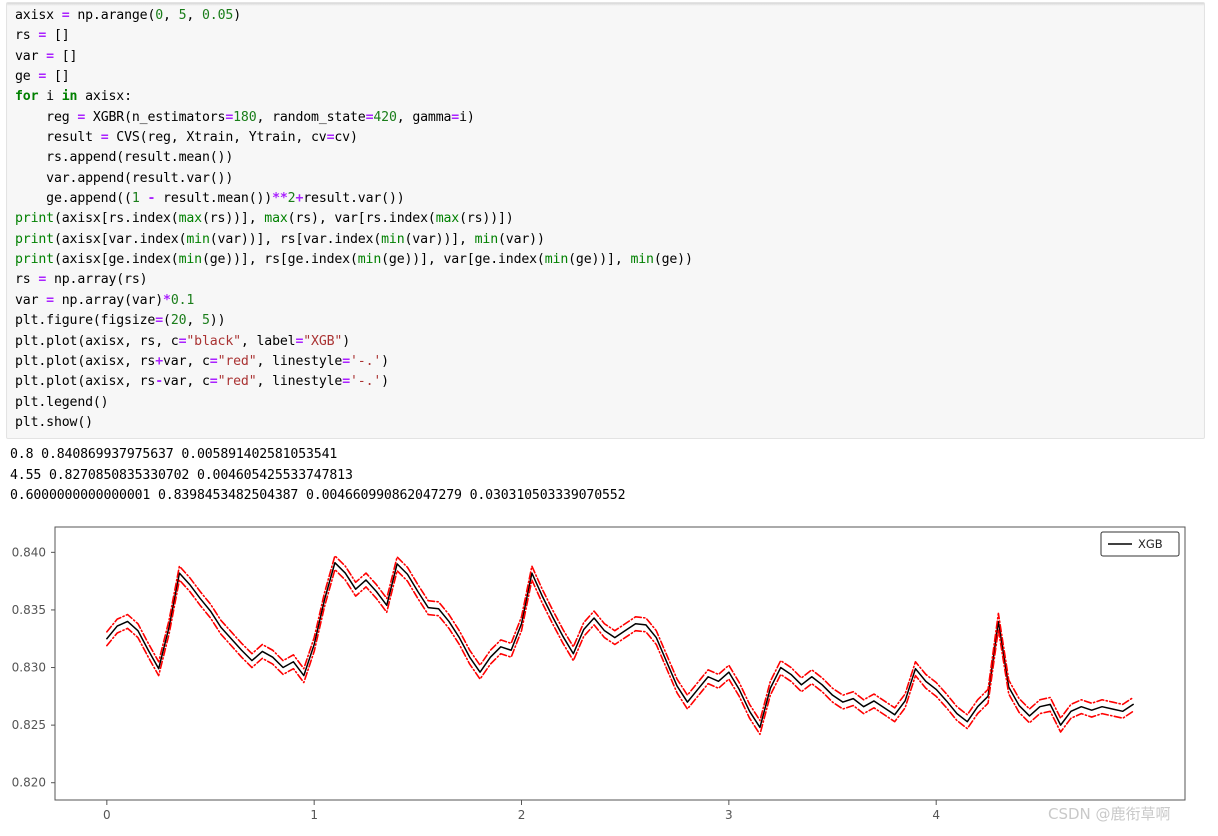  Describe the element at coordinates (314, 815) in the screenshot. I see `x-tick-label: 1` at that location.